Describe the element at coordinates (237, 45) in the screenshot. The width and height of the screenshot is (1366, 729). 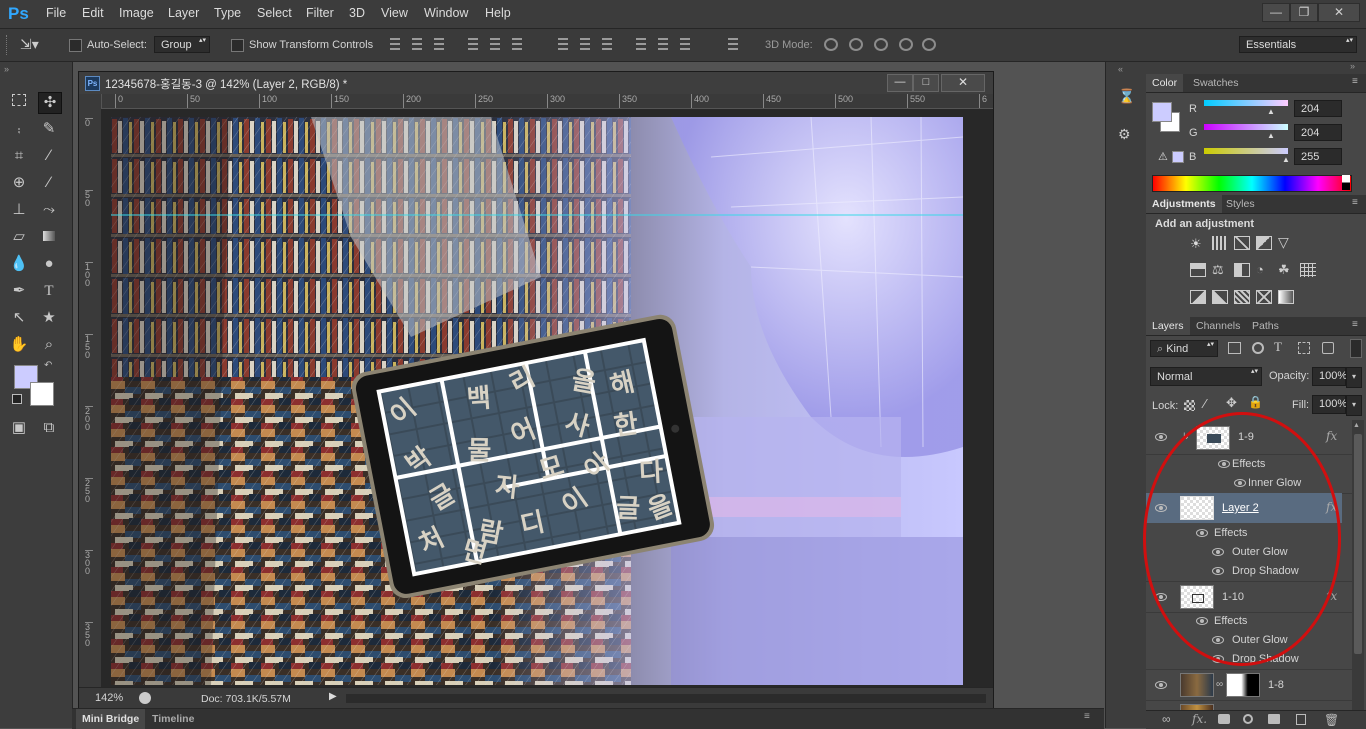
I see `show-transform-checkbox` at that location.